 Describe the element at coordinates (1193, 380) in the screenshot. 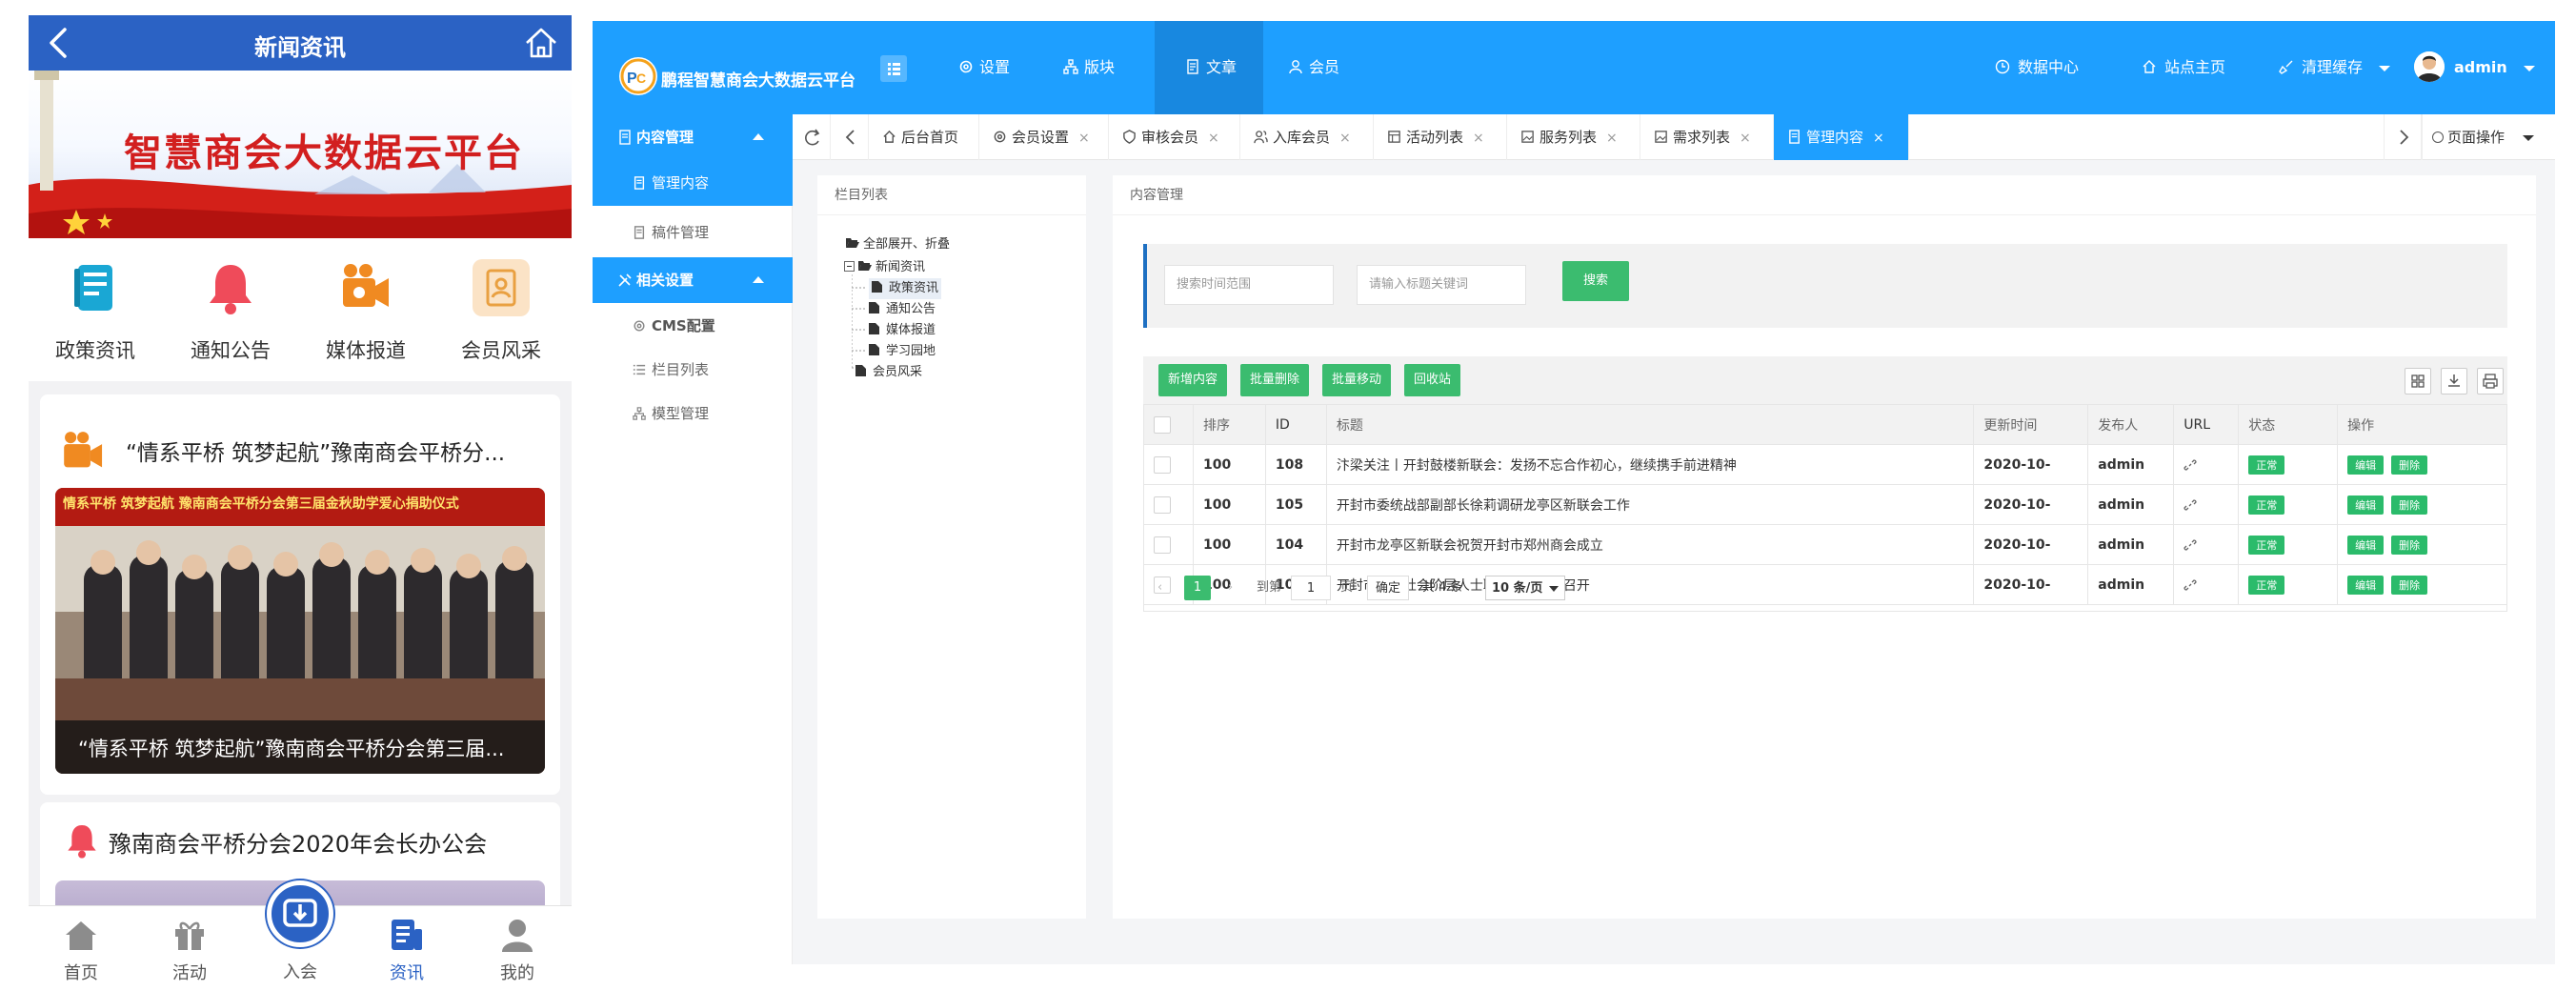

I see `add-content-button: 新增内容` at that location.